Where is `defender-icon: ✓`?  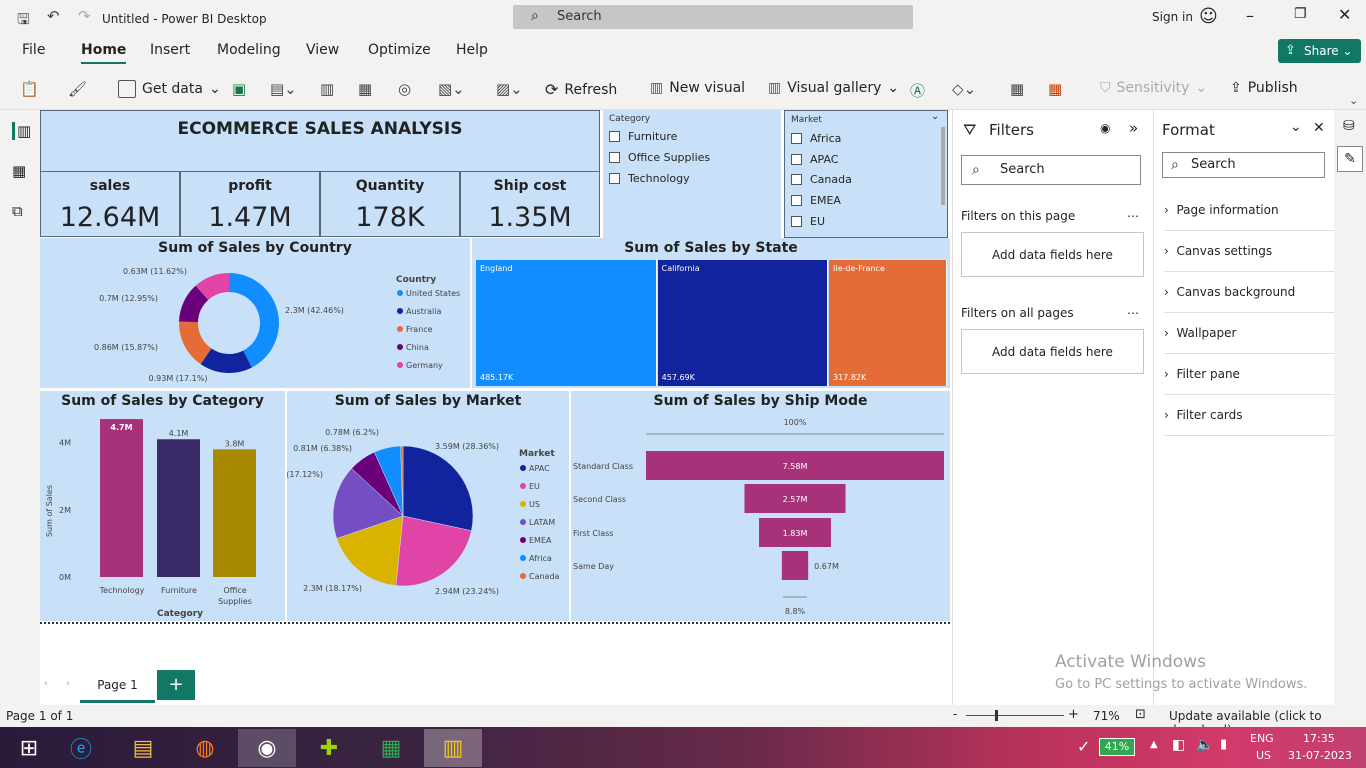 defender-icon: ✓ is located at coordinates (1083, 746).